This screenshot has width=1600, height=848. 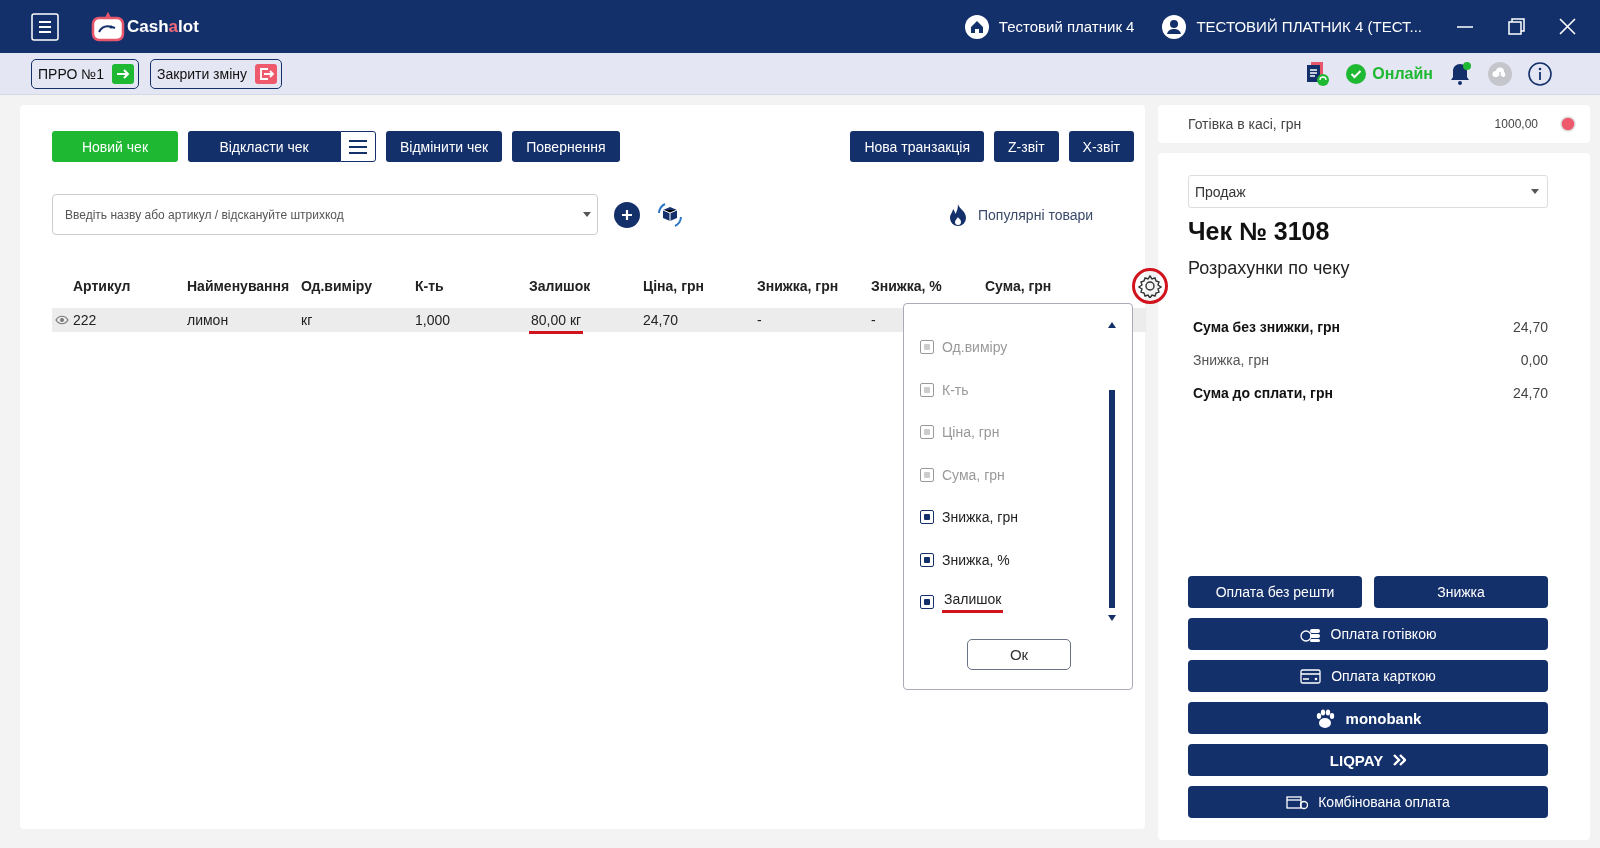 What do you see at coordinates (1101, 146) in the screenshot?
I see `action-button: X-звіт` at bounding box center [1101, 146].